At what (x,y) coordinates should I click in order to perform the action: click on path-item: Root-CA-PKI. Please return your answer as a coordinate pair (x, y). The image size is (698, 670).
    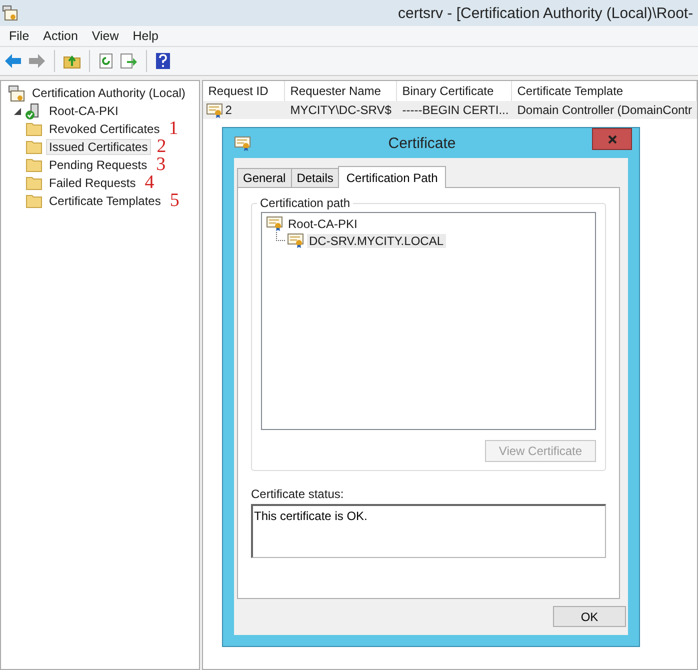
    Looking at the image, I should click on (323, 223).